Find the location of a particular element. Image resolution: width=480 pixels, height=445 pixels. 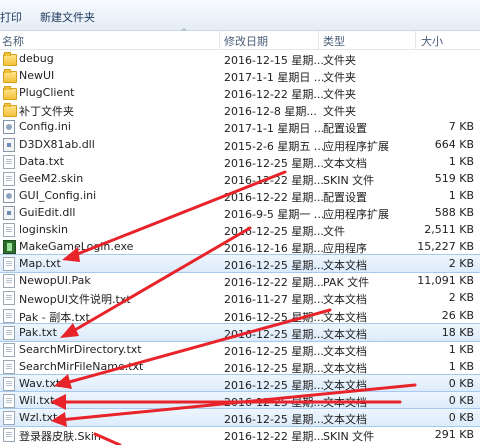

file-name: Data.txt is located at coordinates (41, 161).